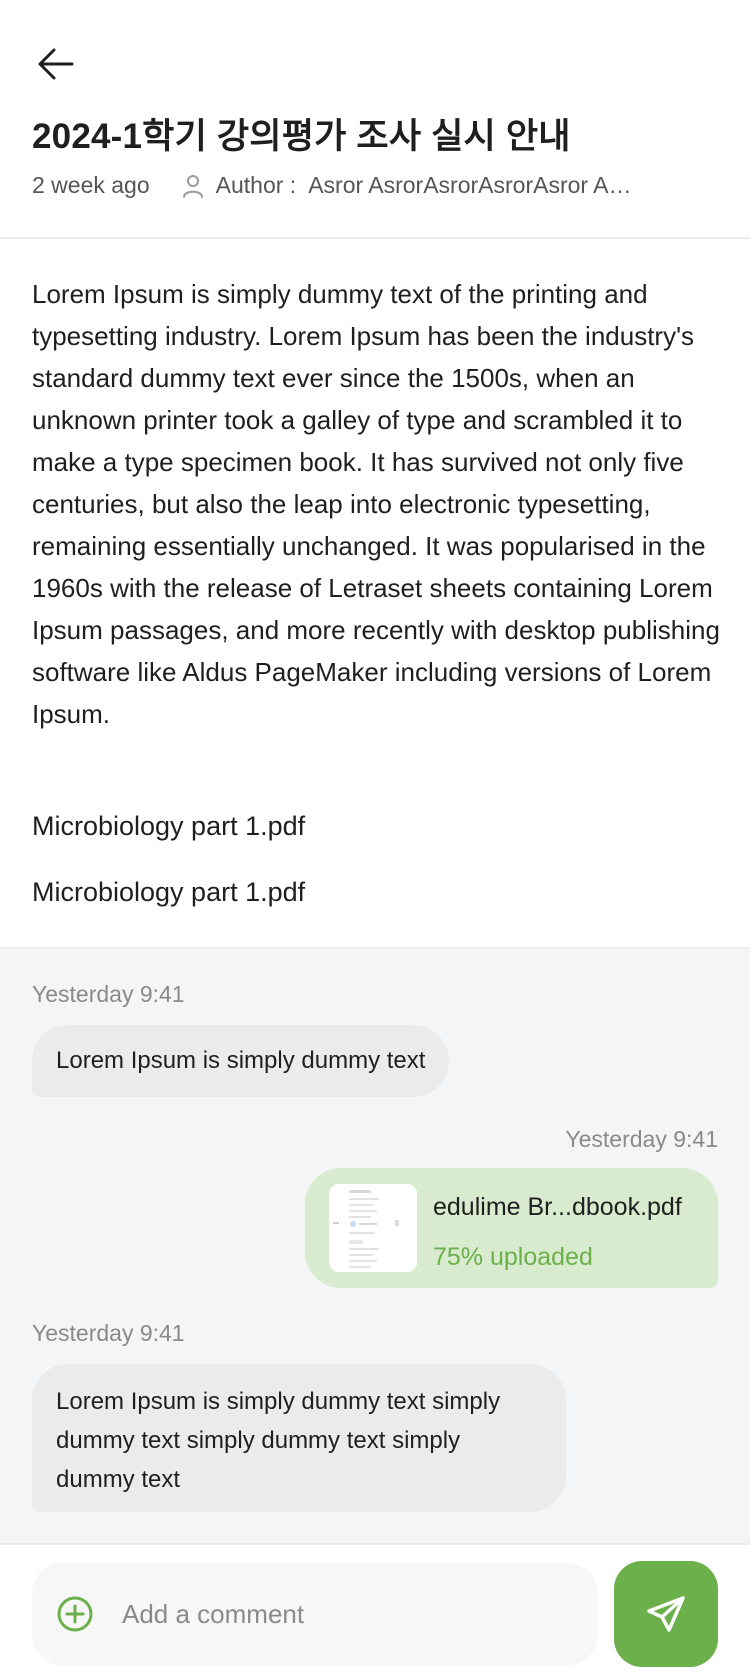 This screenshot has height=1680, width=750. What do you see at coordinates (473, 185) in the screenshot?
I see `author-name: Asror AsrorAsrorAsrorAsror Asror` at bounding box center [473, 185].